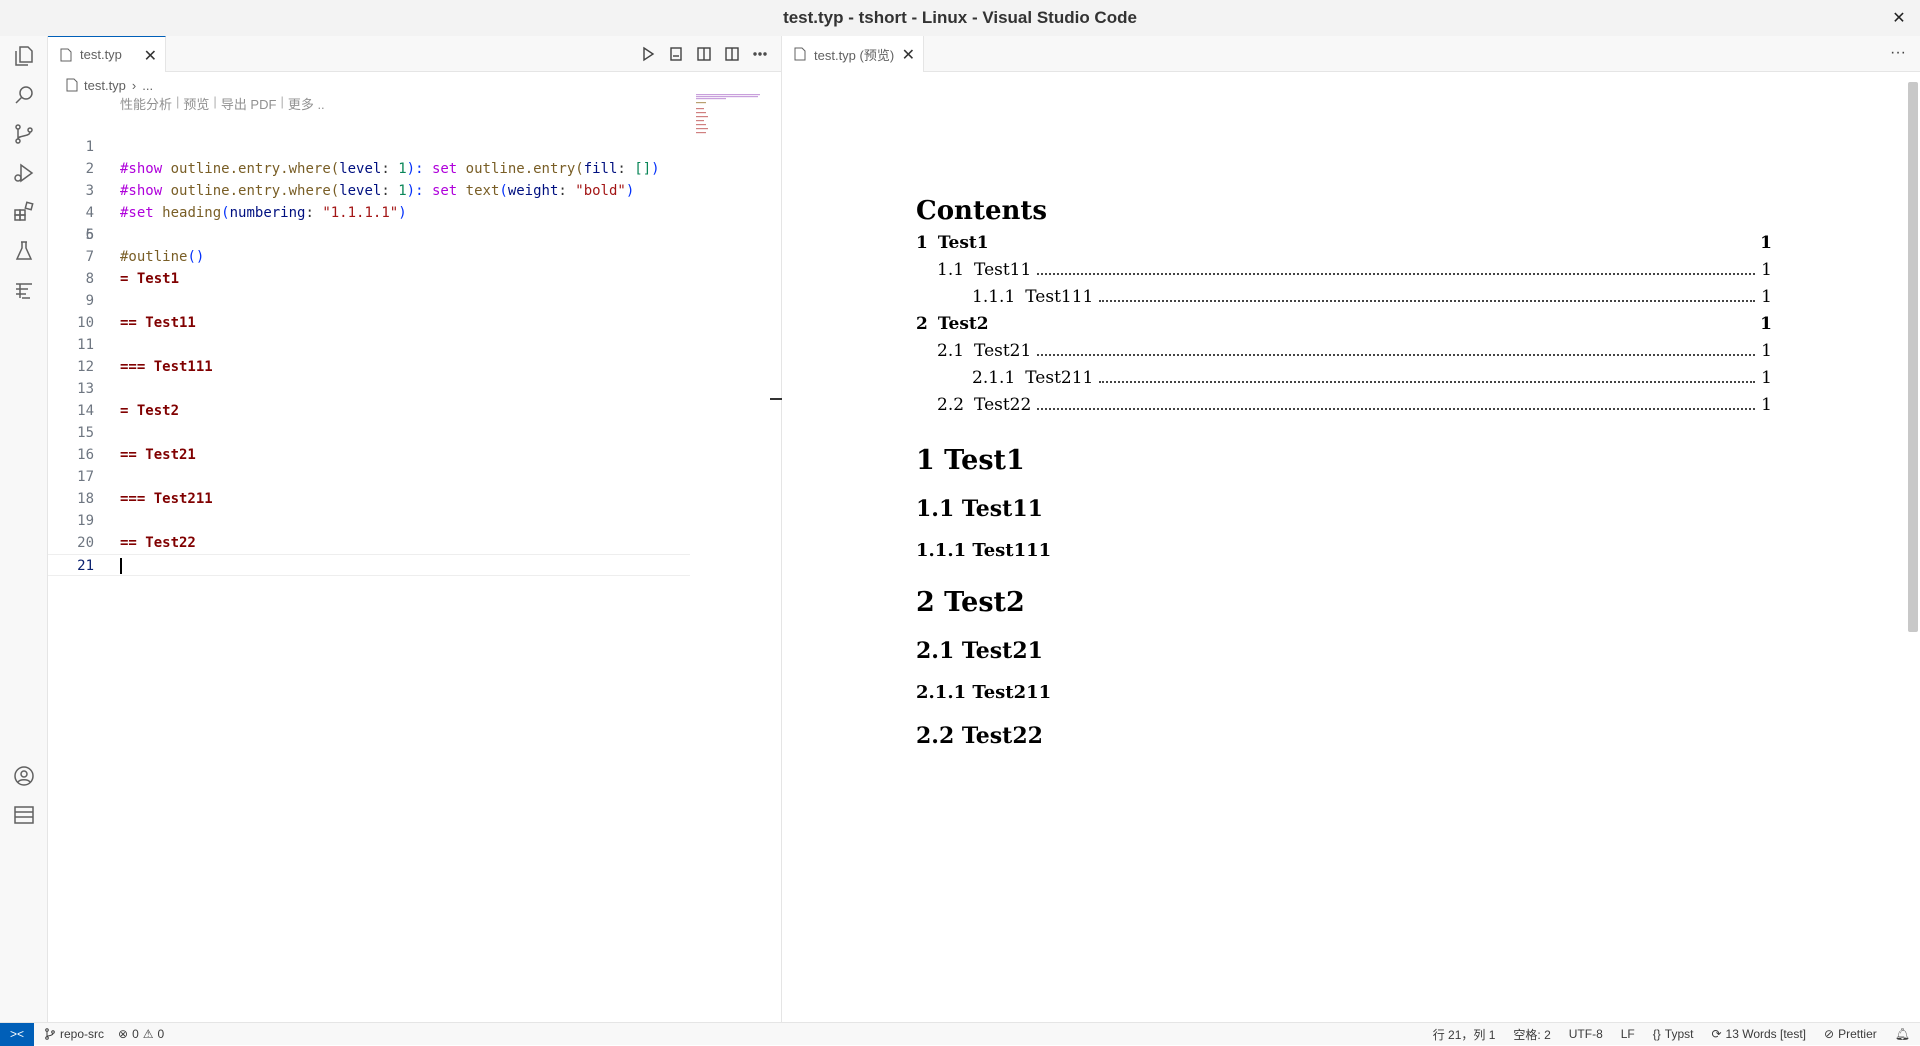 The height and width of the screenshot is (1046, 1920). I want to click on toc-entry: 1 Test1 1, so click(1344, 243).